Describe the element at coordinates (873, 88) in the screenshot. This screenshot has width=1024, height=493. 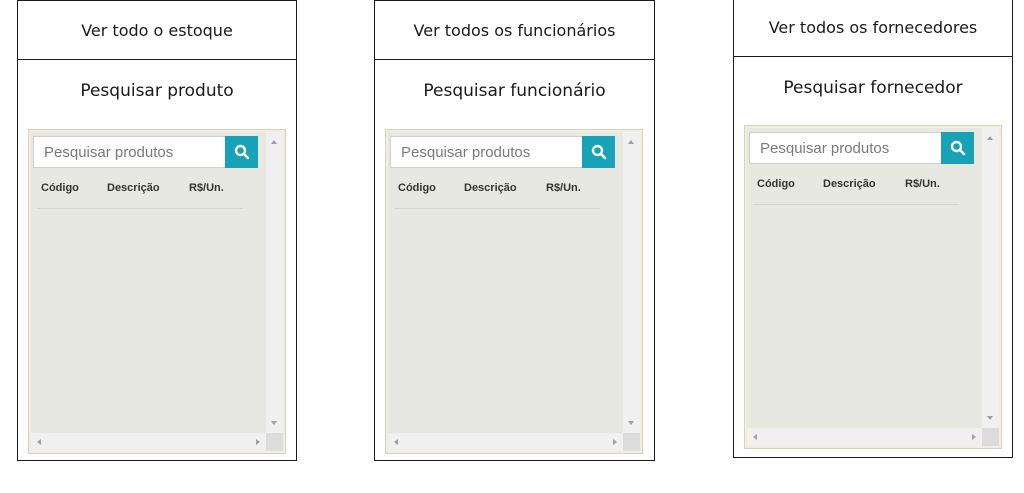
I see `search-supplier-title: Pesquisar fornecedor` at that location.